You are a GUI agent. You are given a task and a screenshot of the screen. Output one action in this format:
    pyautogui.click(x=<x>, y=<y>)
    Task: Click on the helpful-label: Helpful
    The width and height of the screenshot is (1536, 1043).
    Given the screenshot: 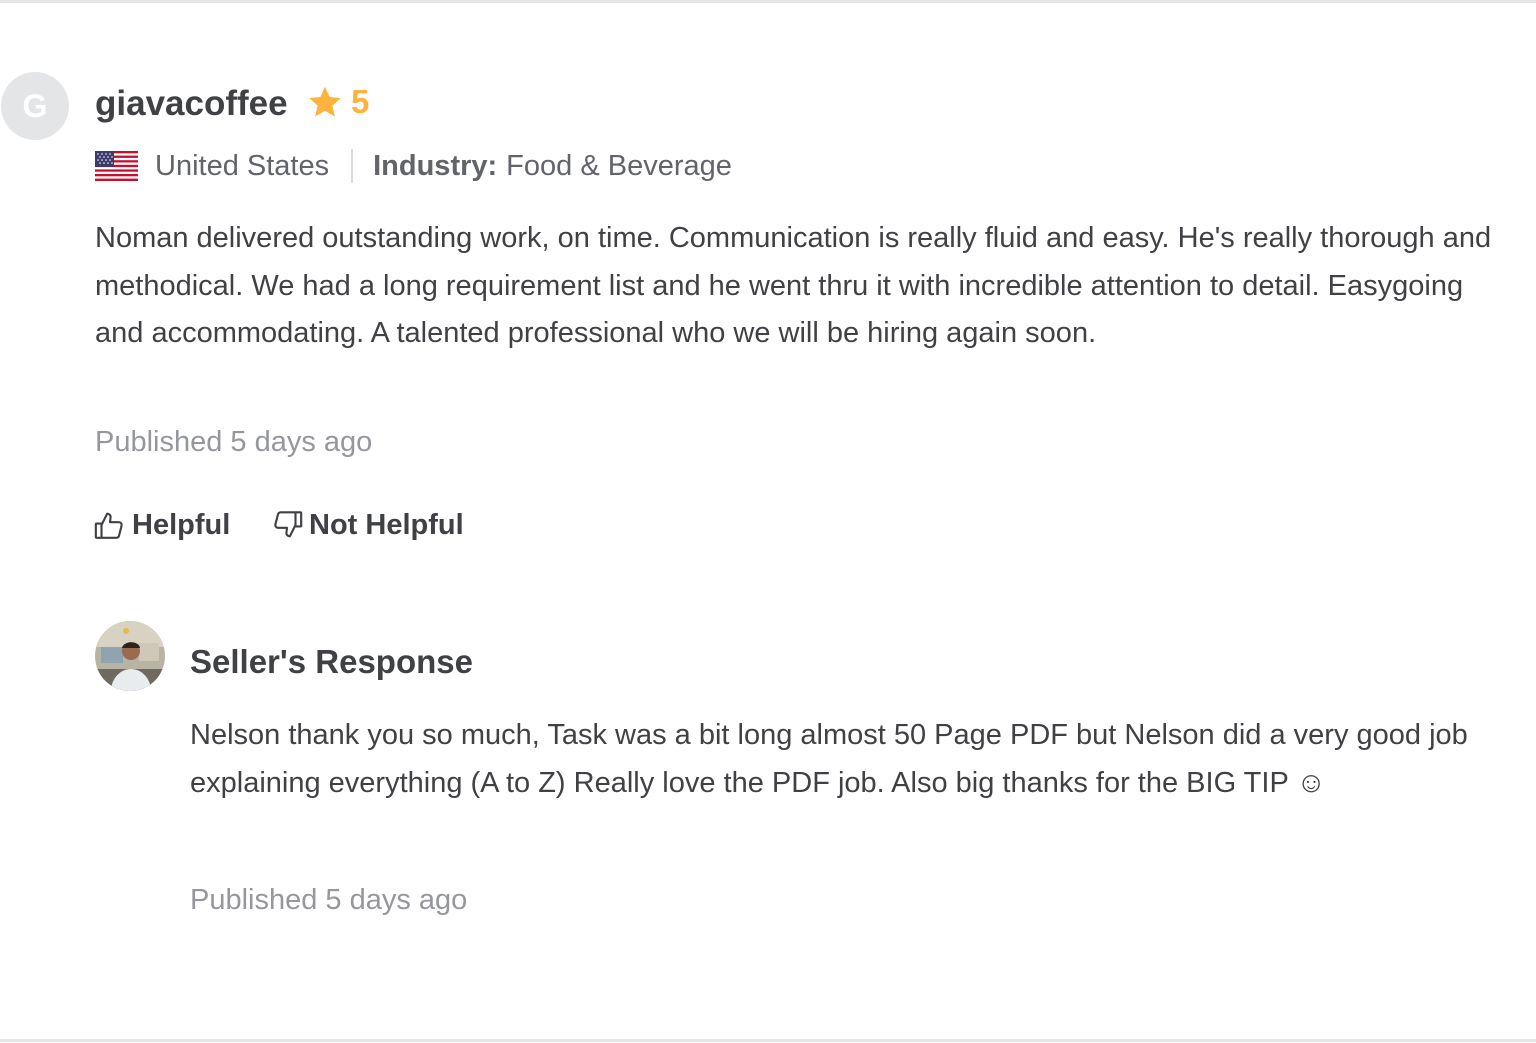 What is the action you would take?
    pyautogui.click(x=181, y=524)
    